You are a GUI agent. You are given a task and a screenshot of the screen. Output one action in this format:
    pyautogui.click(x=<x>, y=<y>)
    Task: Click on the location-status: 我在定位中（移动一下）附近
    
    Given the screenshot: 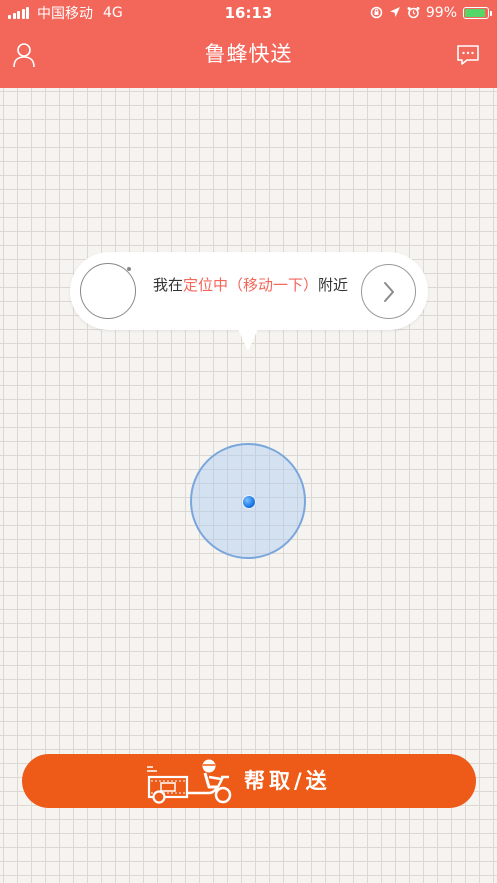 What is the action you would take?
    pyautogui.click(x=250, y=291)
    